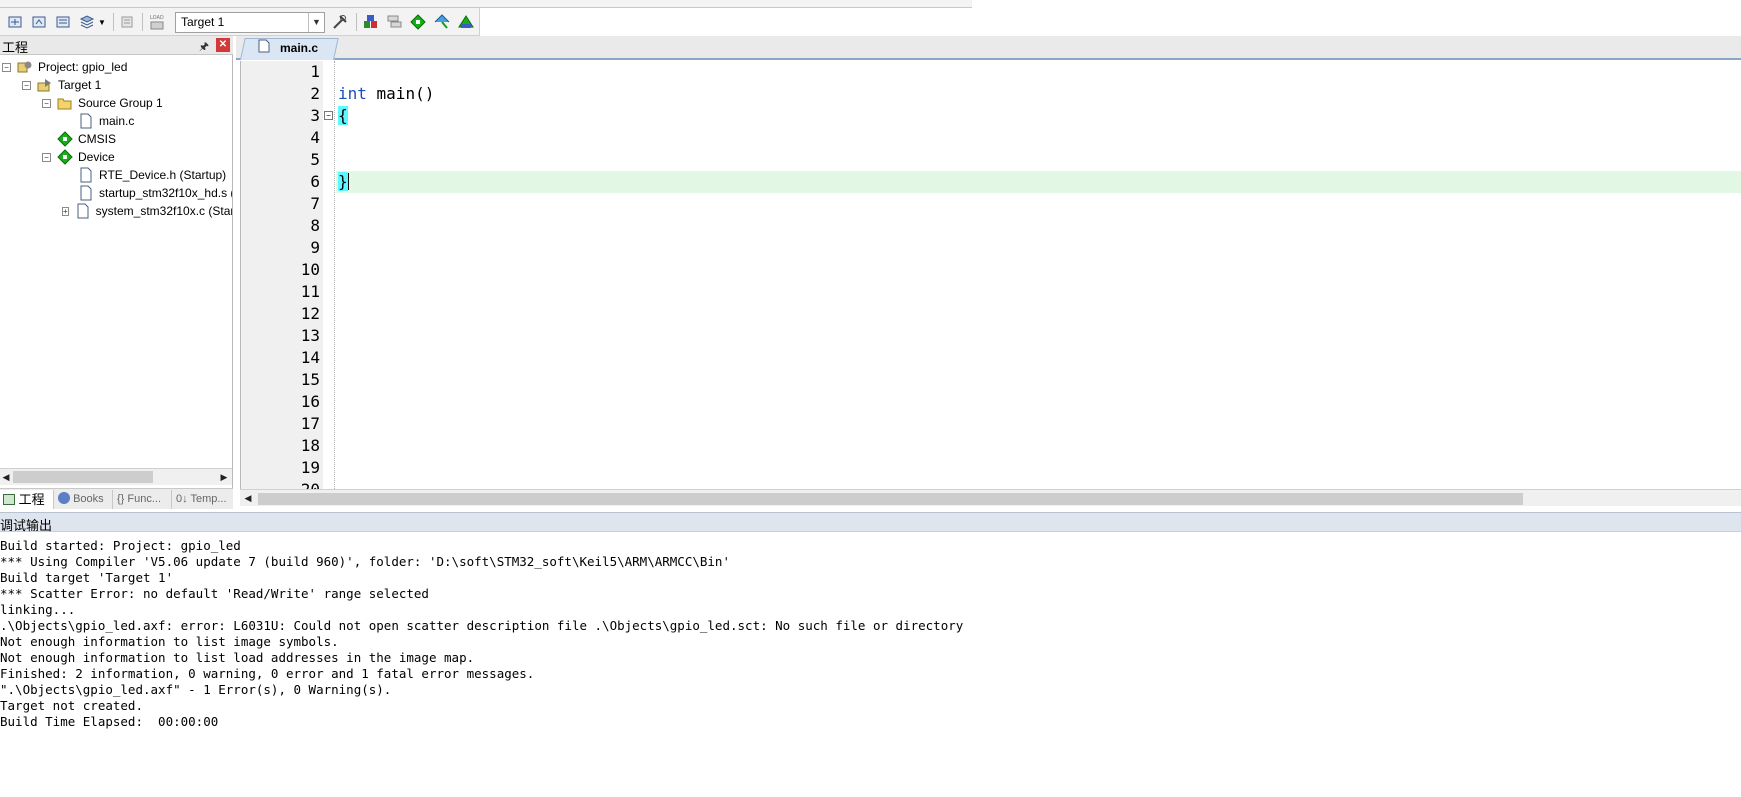 The height and width of the screenshot is (797, 1741). What do you see at coordinates (120, 103) in the screenshot?
I see `tree-item-label: Source Group 1` at bounding box center [120, 103].